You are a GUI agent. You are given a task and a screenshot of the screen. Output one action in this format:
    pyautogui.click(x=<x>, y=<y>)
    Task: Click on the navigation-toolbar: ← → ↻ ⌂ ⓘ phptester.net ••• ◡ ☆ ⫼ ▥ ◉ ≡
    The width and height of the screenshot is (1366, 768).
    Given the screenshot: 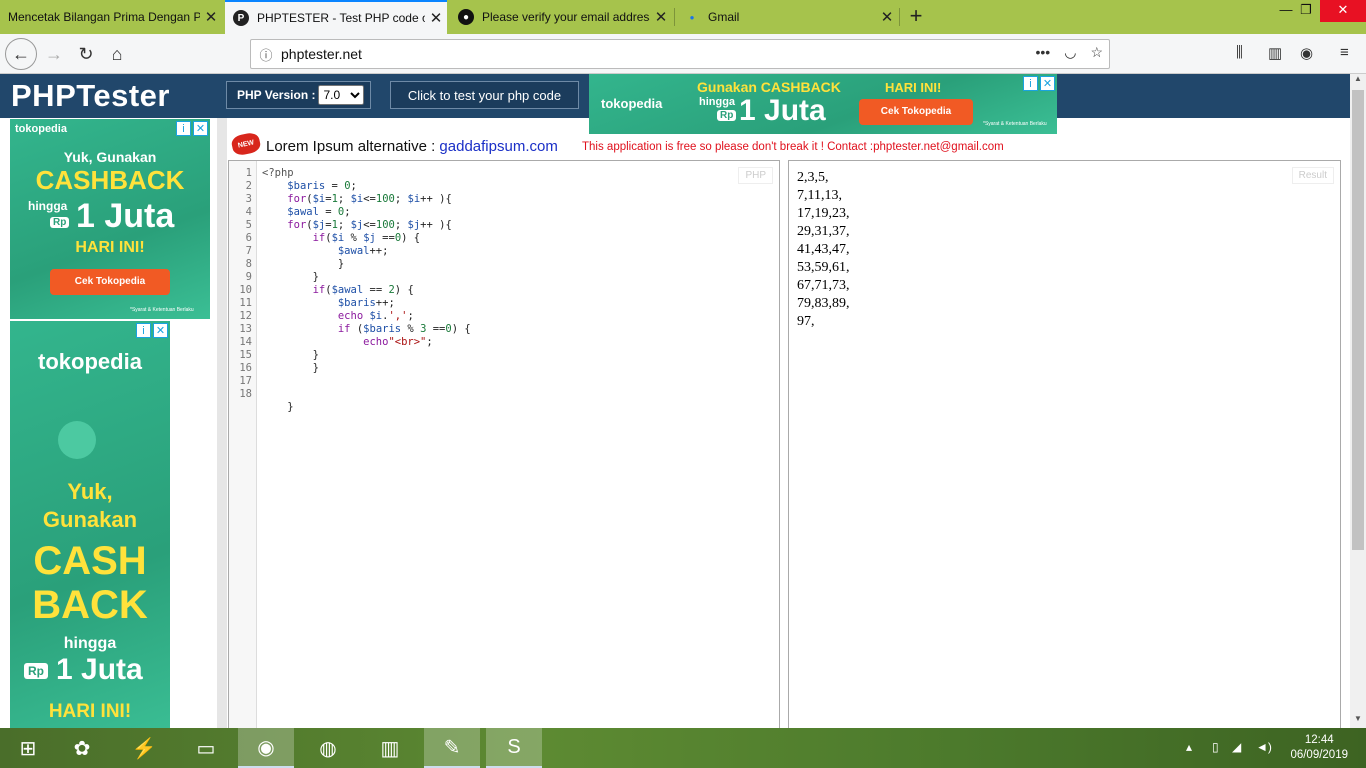 What is the action you would take?
    pyautogui.click(x=683, y=54)
    